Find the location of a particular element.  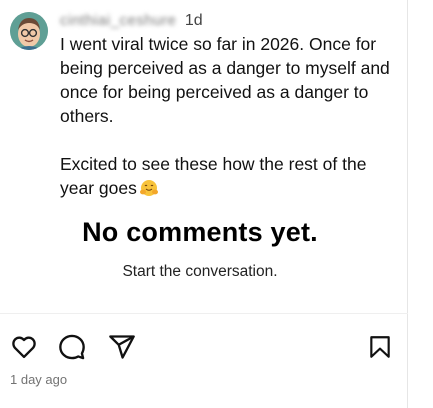

like-button is located at coordinates (24, 347).